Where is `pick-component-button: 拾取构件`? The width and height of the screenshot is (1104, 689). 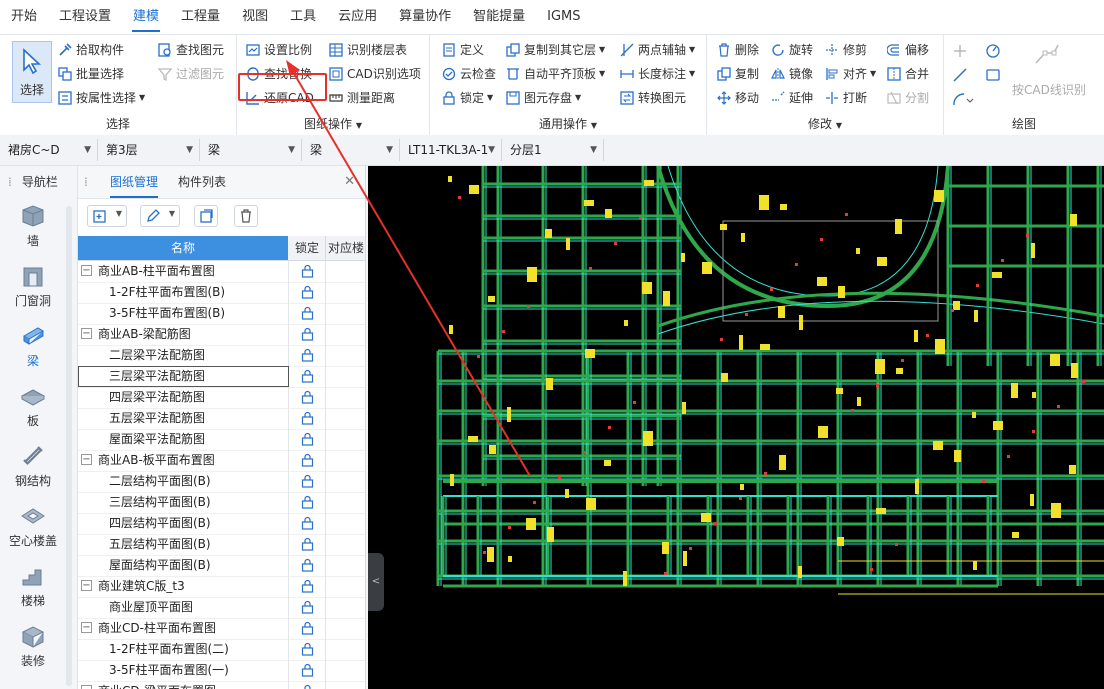
pick-component-button: 拾取构件 is located at coordinates (91, 50).